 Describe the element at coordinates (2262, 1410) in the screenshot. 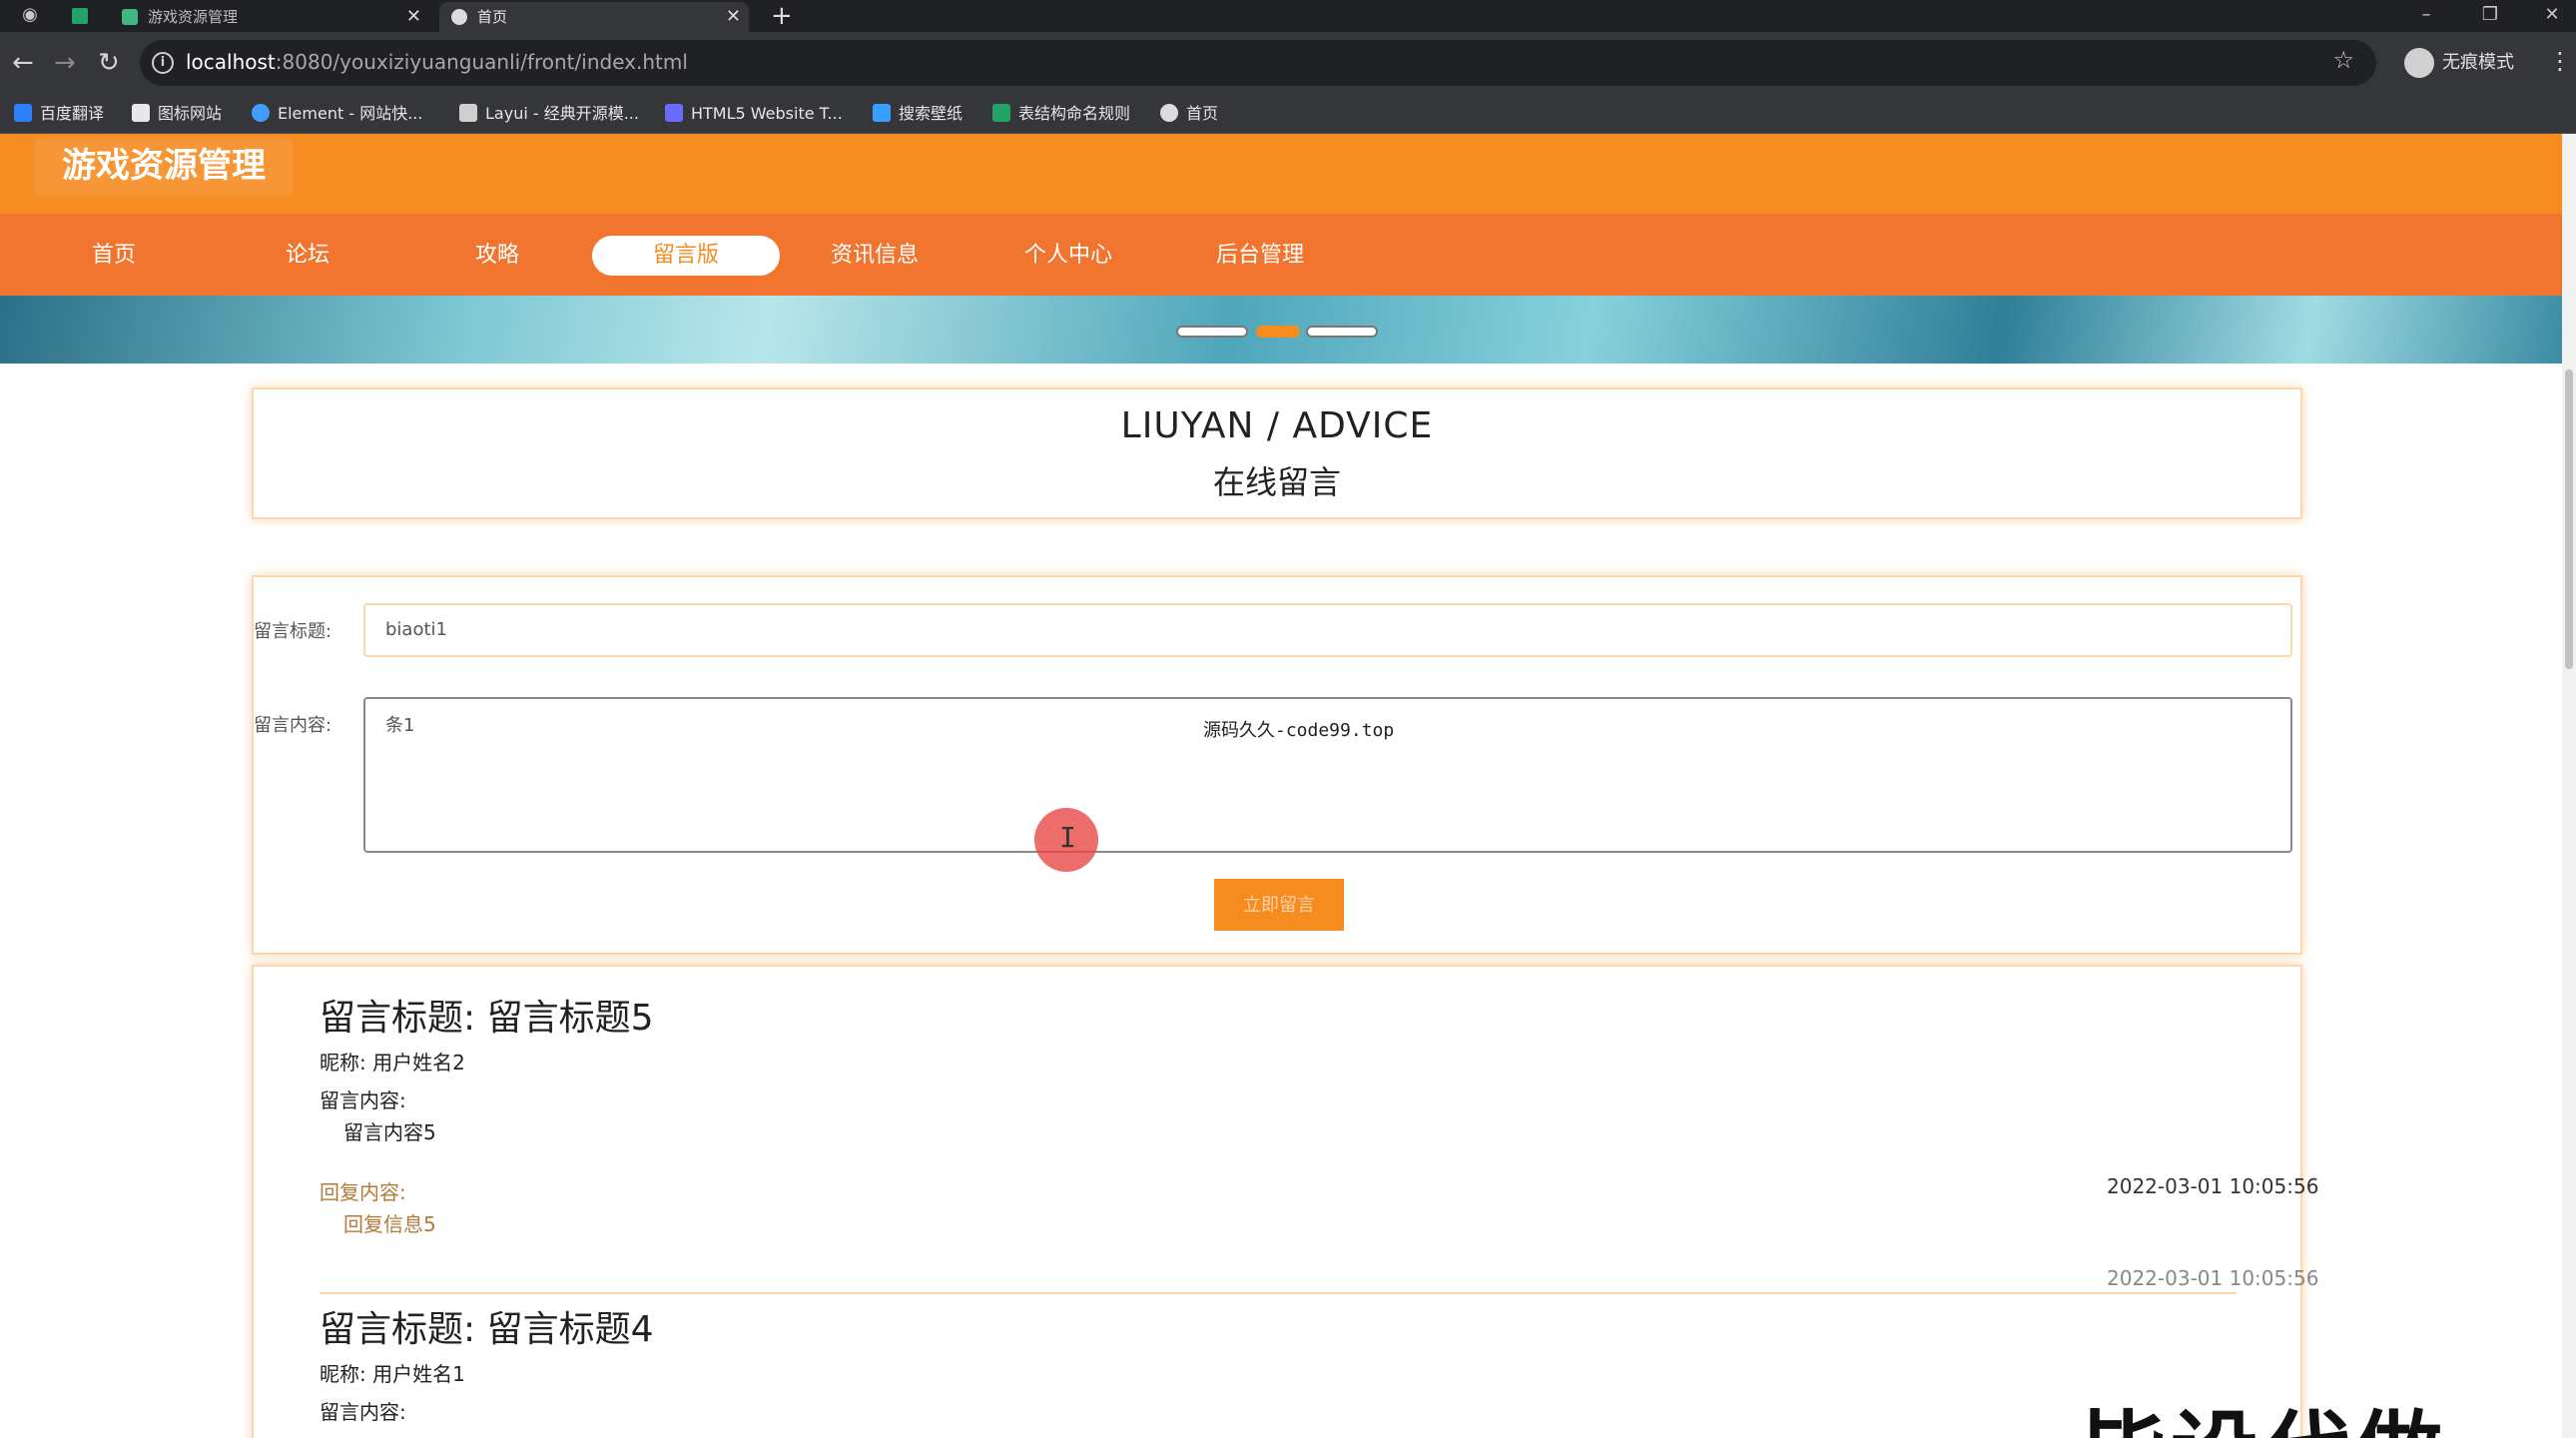

I see `overlay-watermark: 毕设代做` at that location.